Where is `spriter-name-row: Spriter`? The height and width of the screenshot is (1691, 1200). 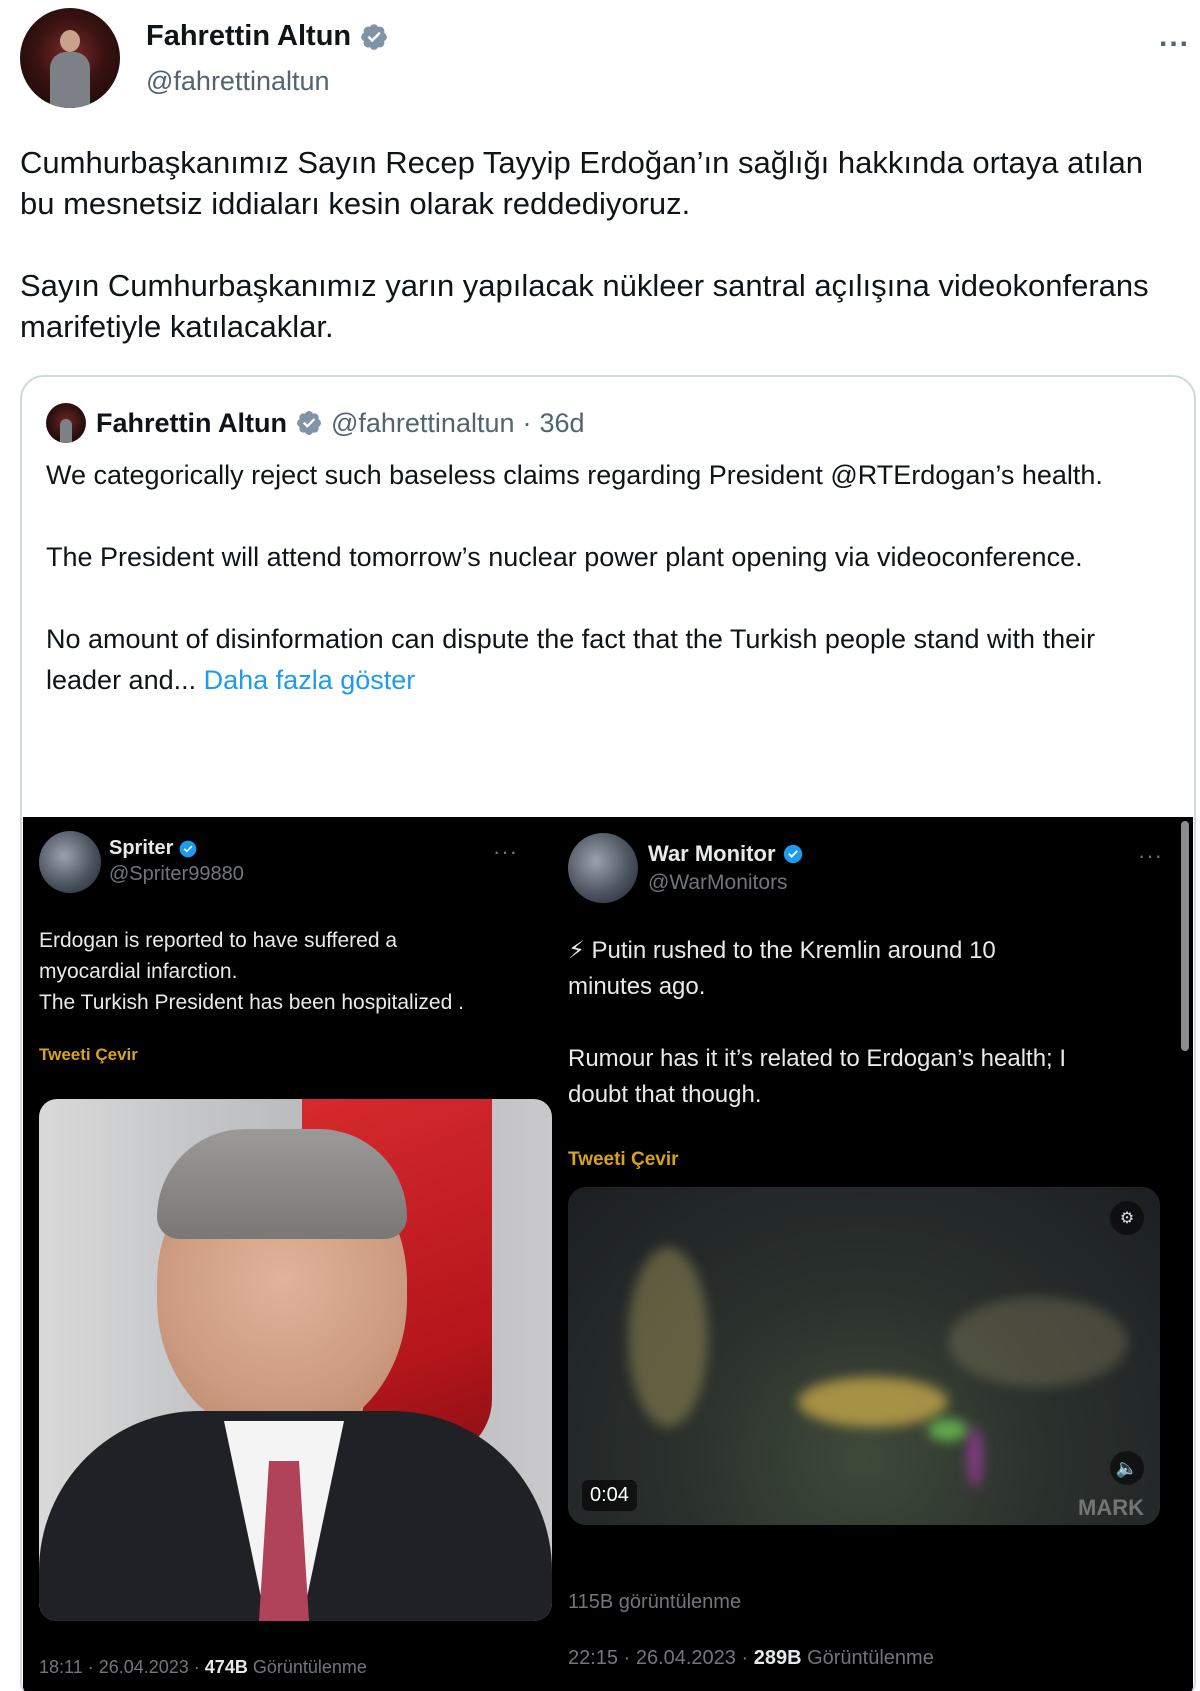
spriter-name-row: Spriter is located at coordinates (153, 848).